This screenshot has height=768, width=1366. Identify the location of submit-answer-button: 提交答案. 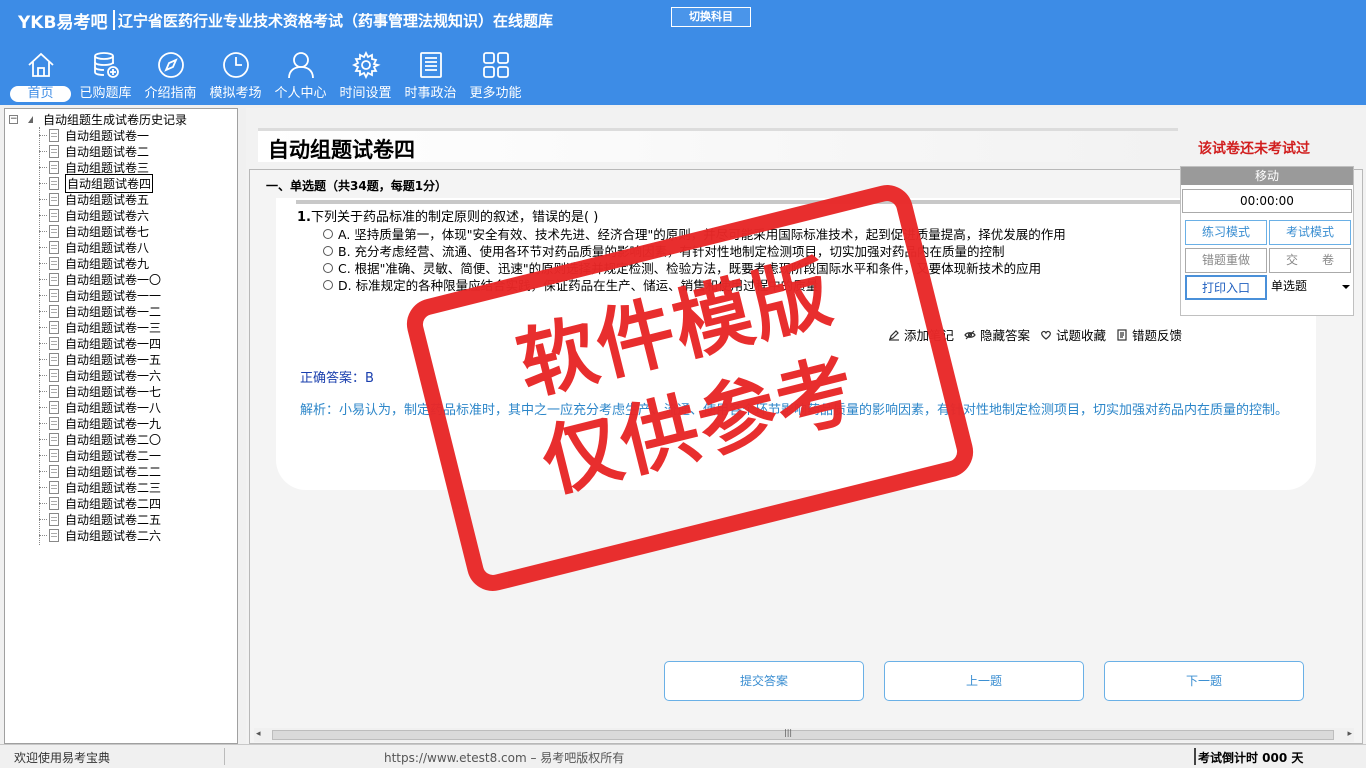
(764, 681).